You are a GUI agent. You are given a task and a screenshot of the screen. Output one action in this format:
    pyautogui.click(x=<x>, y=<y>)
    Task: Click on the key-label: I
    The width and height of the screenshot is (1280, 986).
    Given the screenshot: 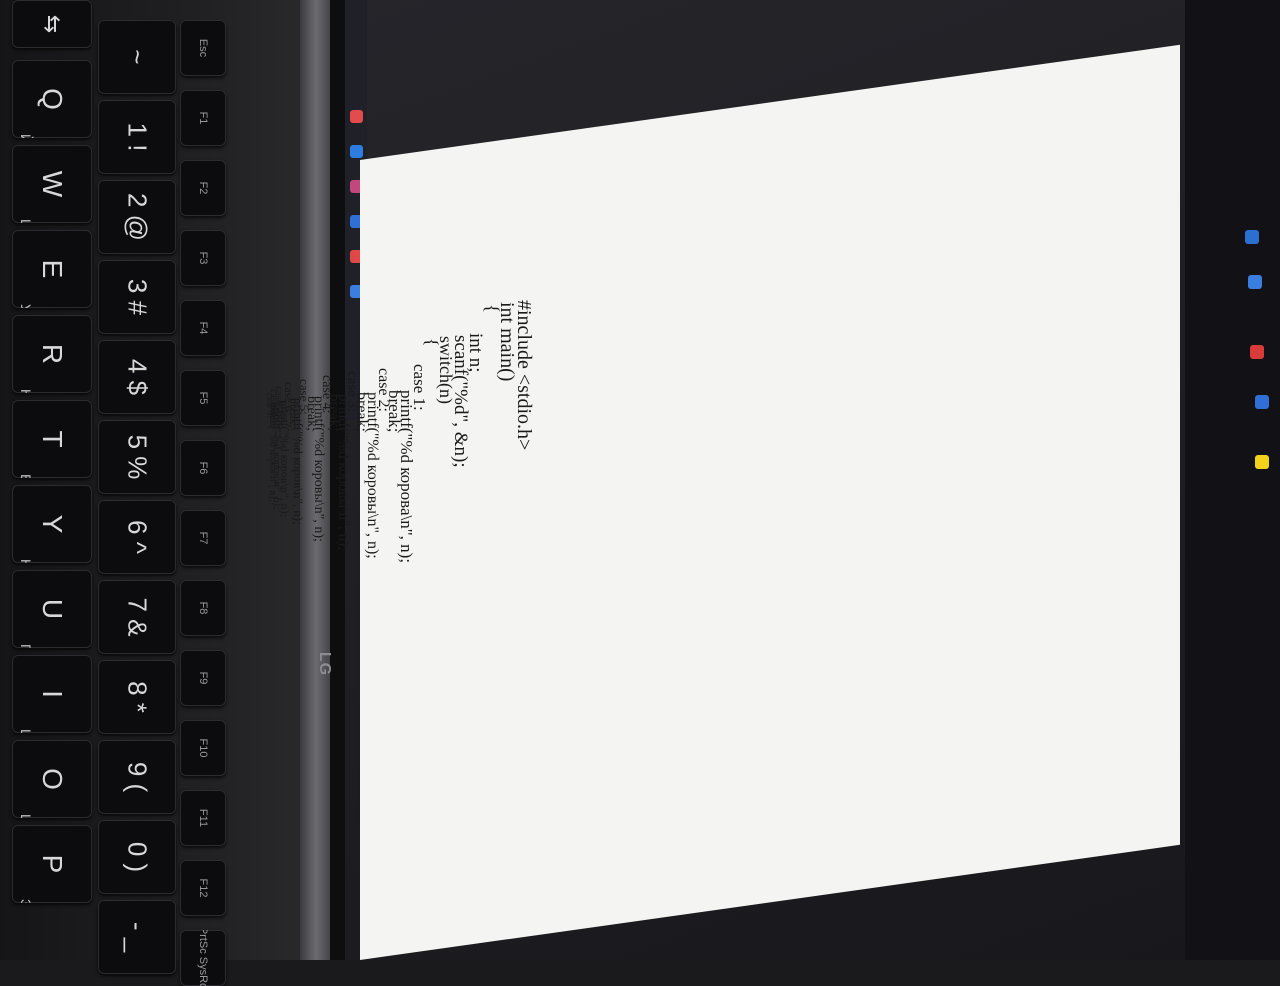 What is the action you would take?
    pyautogui.click(x=52, y=694)
    